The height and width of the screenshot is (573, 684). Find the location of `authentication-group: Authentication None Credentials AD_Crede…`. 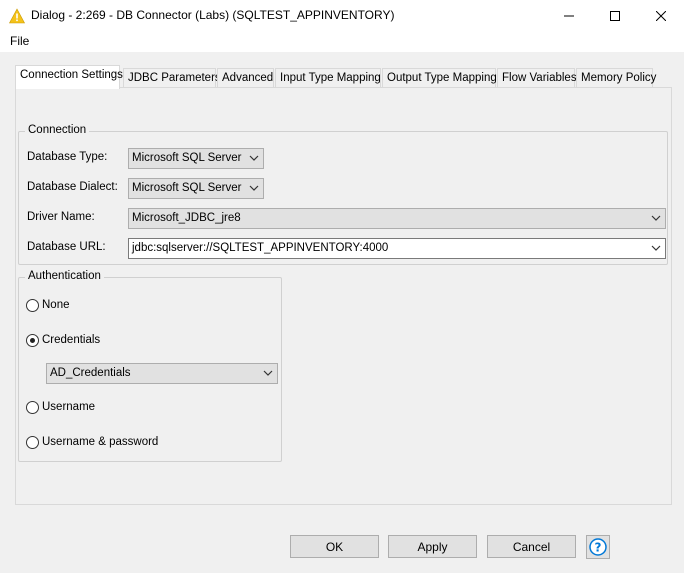

authentication-group: Authentication None Credentials AD_Crede… is located at coordinates (150, 366).